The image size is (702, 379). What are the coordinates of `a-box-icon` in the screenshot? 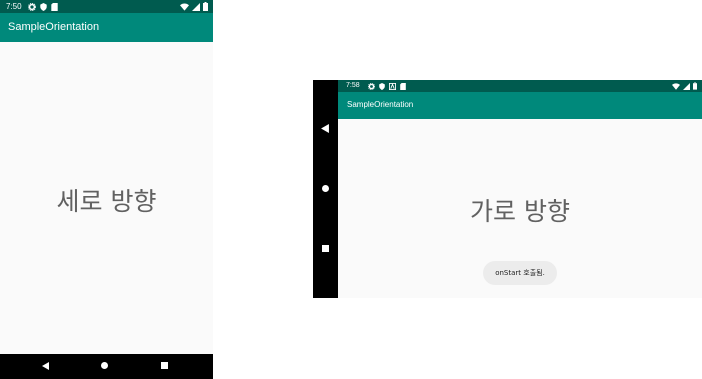 It's located at (392, 86).